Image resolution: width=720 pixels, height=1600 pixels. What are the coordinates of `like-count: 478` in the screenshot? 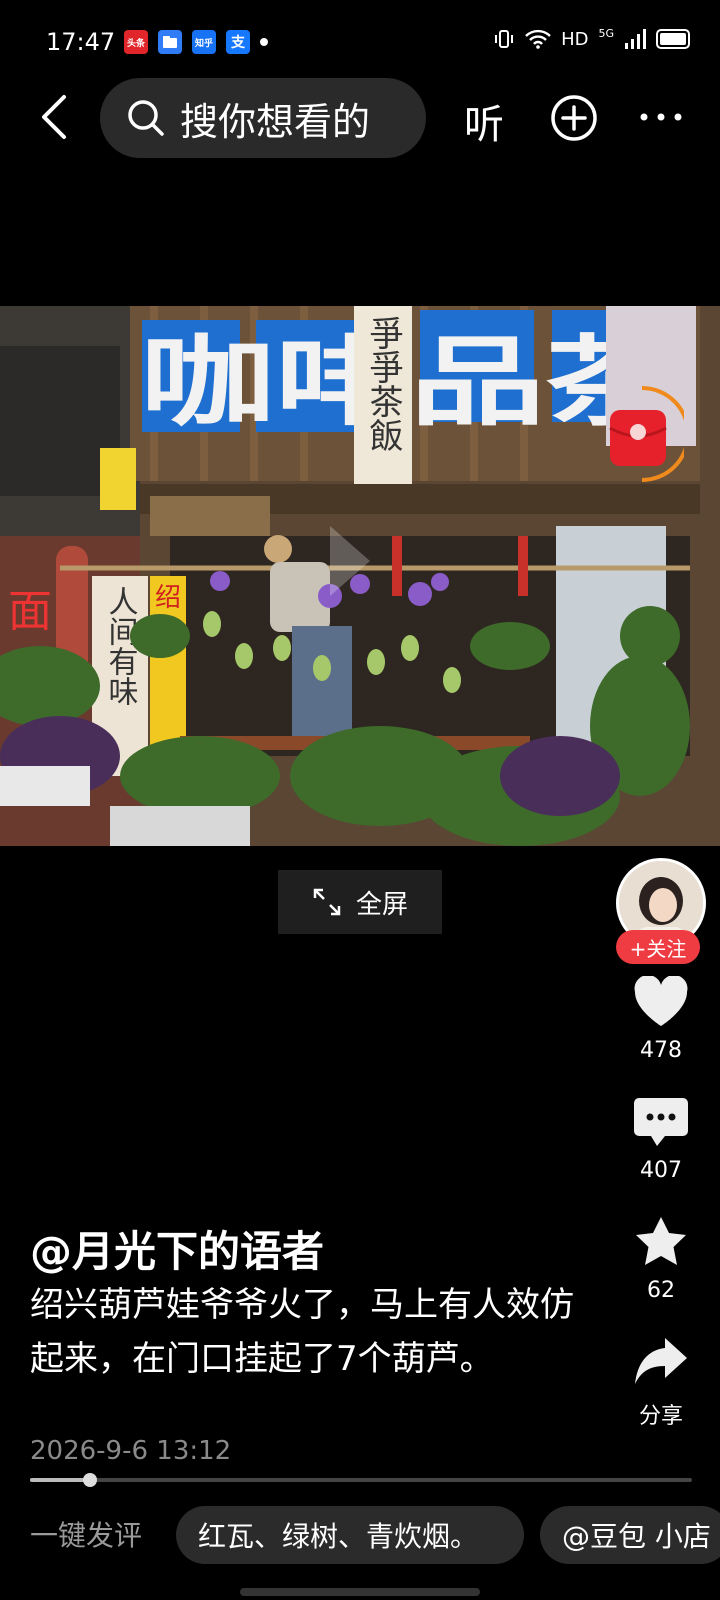 It's located at (661, 1050).